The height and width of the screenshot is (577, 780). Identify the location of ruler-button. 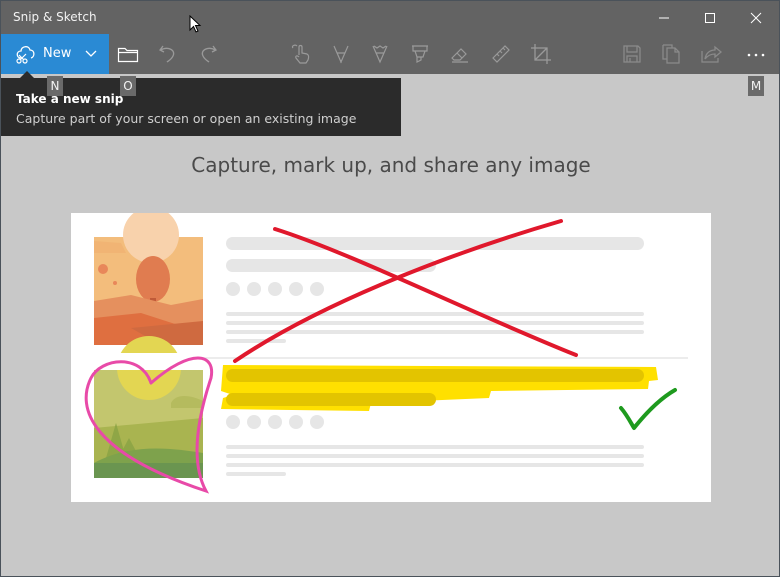
(501, 54).